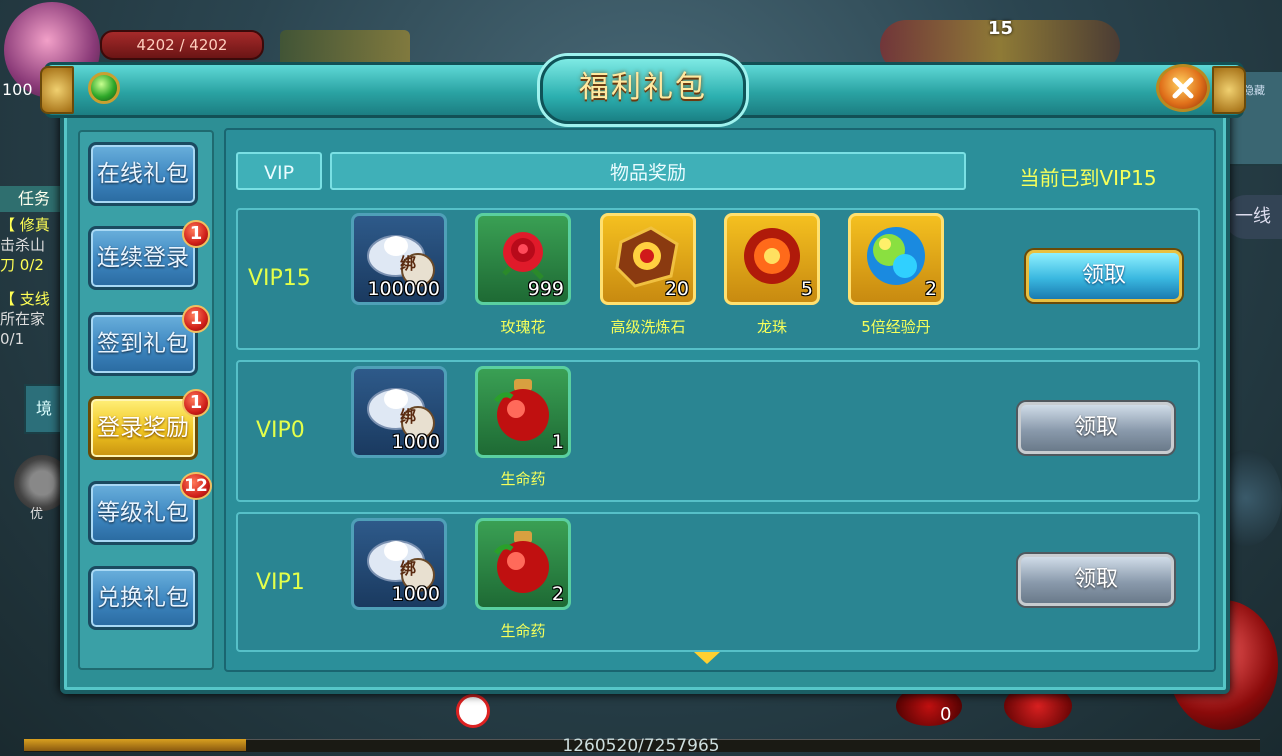 Image resolution: width=1282 pixels, height=756 pixels. I want to click on close-button, so click(1183, 88).